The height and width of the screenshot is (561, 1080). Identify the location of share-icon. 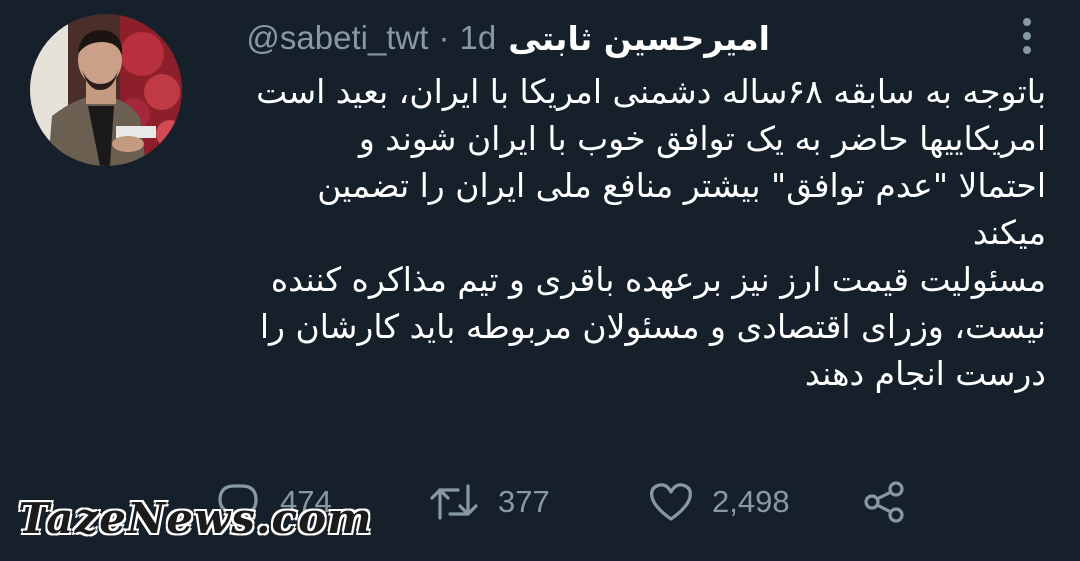
(884, 502).